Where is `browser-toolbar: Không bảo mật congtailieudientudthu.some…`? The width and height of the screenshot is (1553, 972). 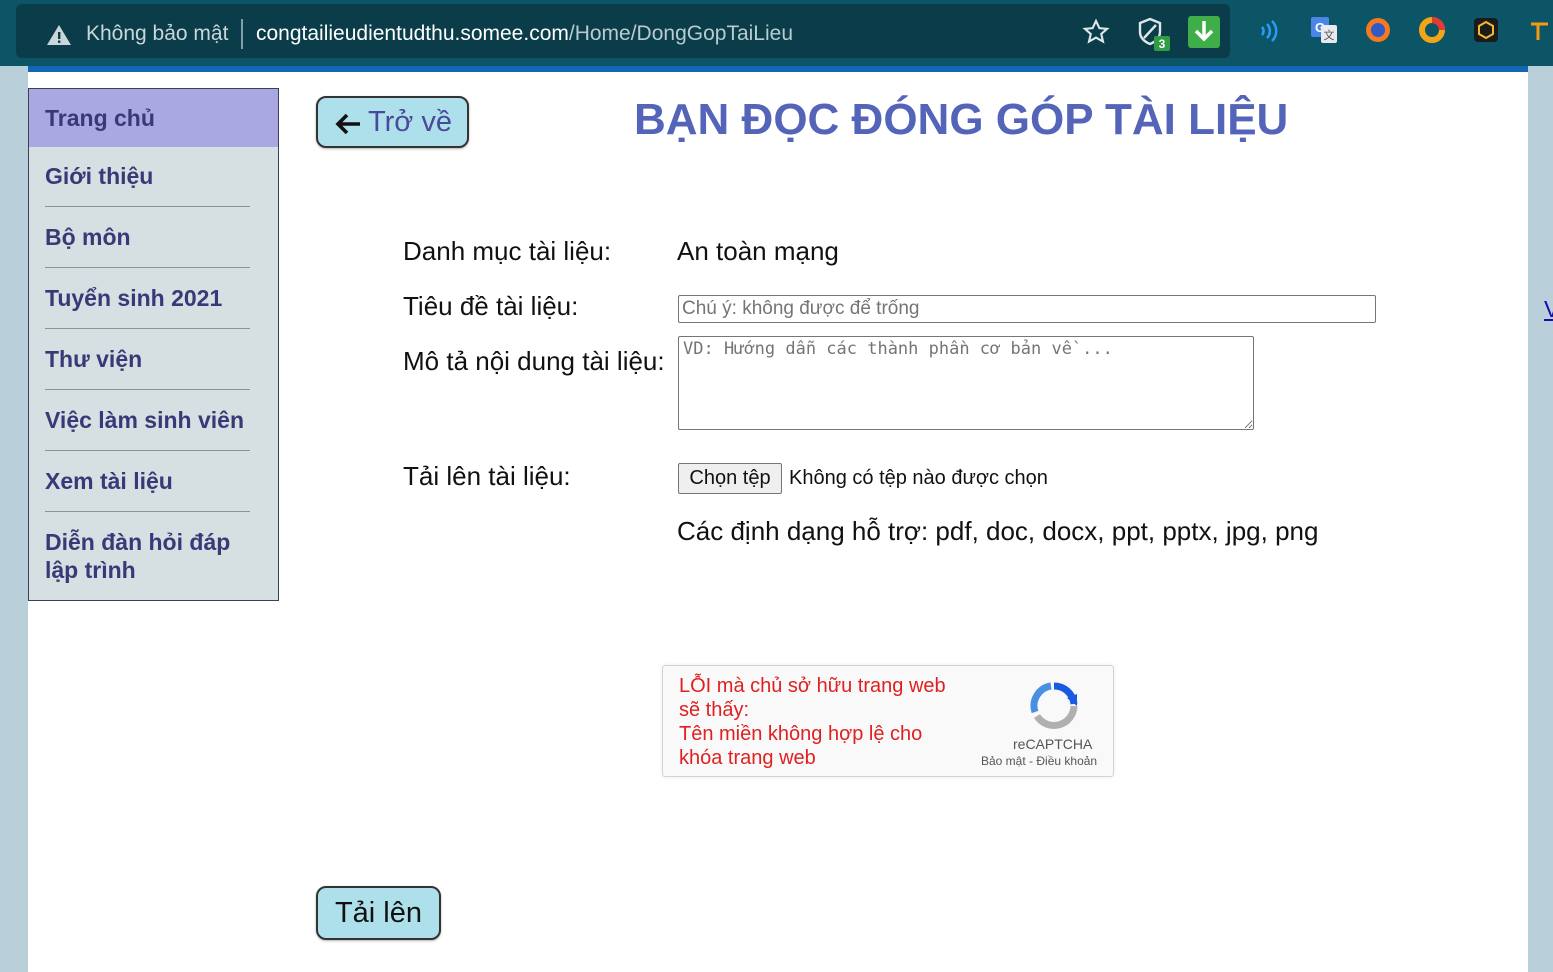
browser-toolbar: Không bảo mật congtailieudientudthu.some… is located at coordinates (776, 33).